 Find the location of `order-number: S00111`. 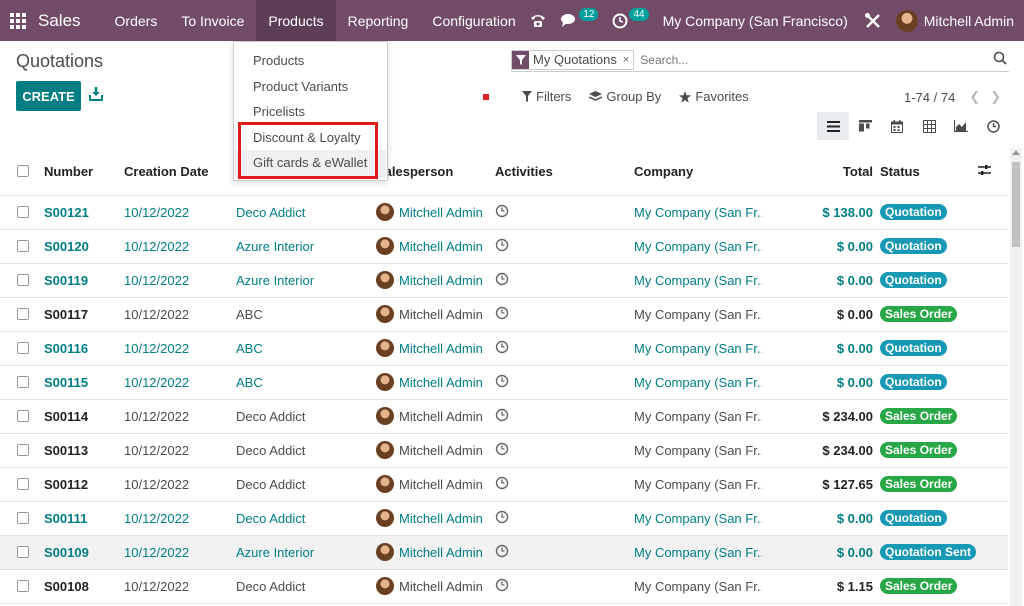

order-number: S00111 is located at coordinates (84, 518).